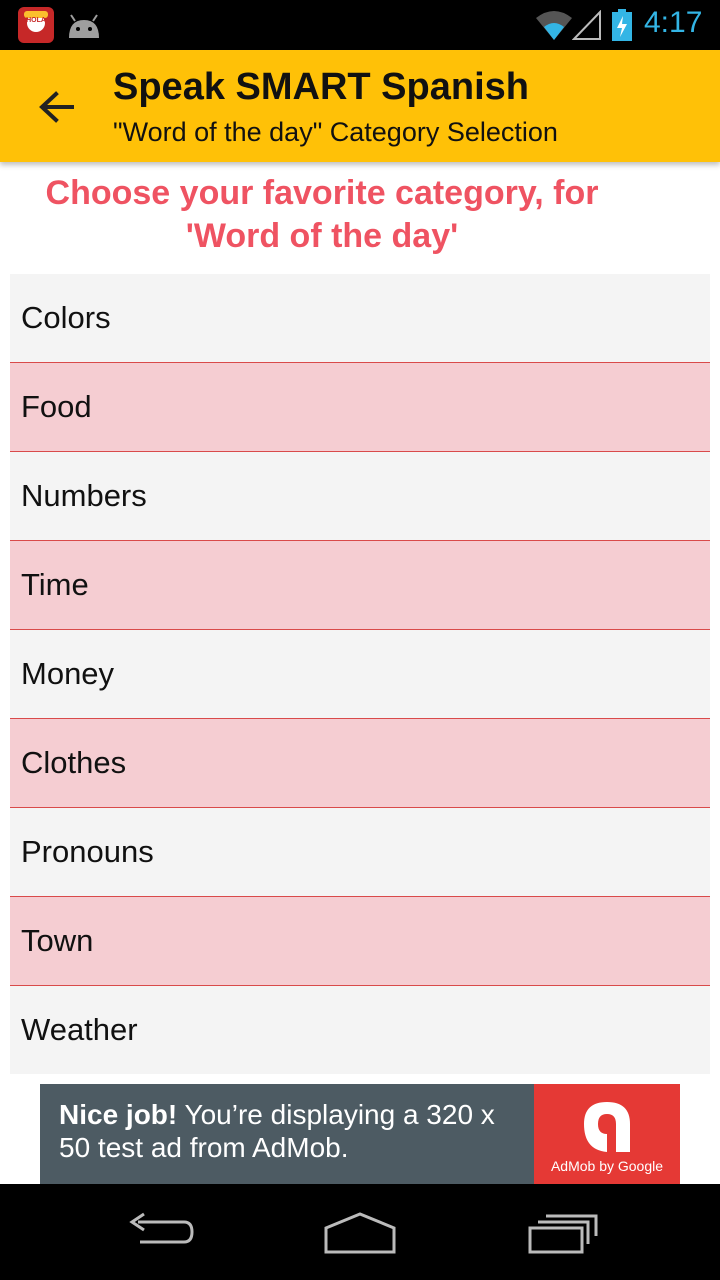 This screenshot has height=1280, width=720. What do you see at coordinates (562, 1232) in the screenshot?
I see `recents-nav-icon` at bounding box center [562, 1232].